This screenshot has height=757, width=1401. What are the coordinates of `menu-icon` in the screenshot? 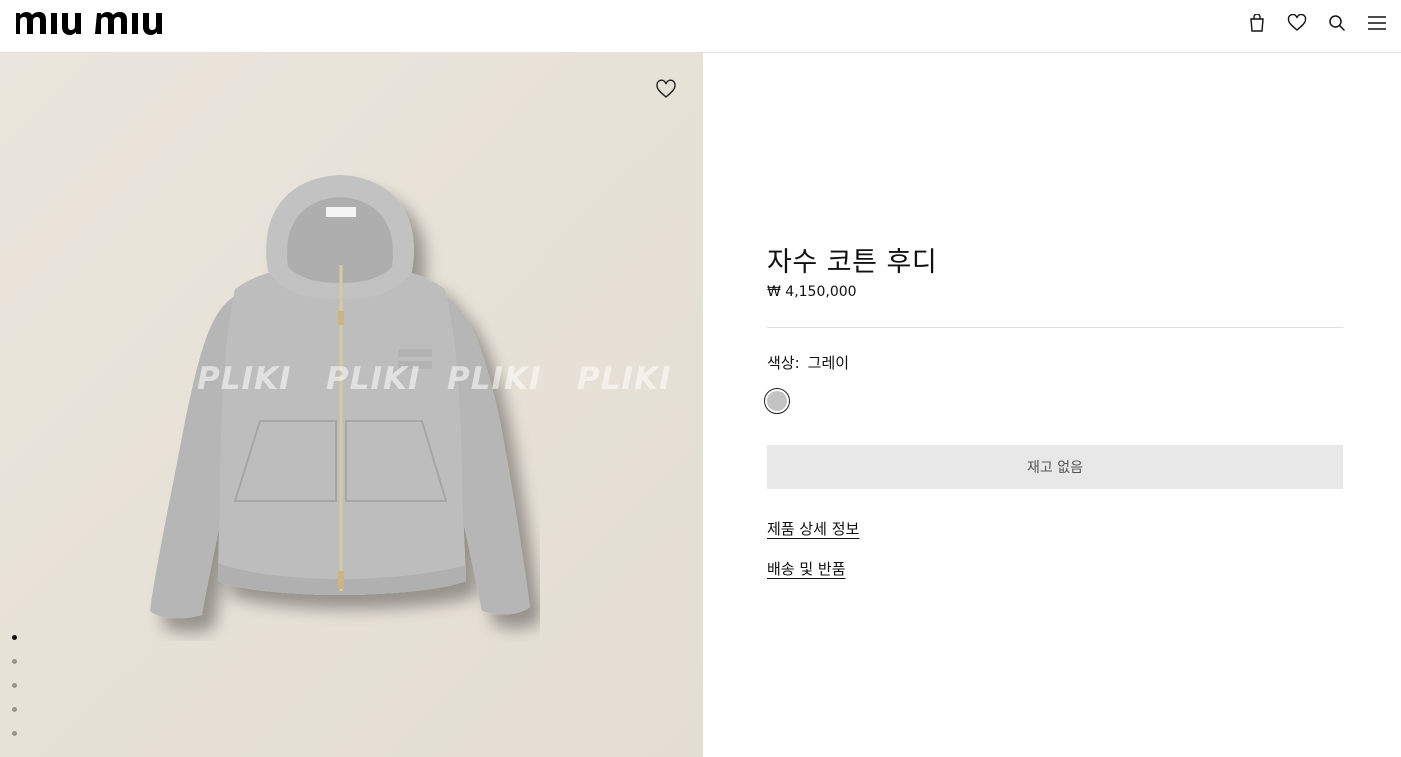 It's located at (1377, 23).